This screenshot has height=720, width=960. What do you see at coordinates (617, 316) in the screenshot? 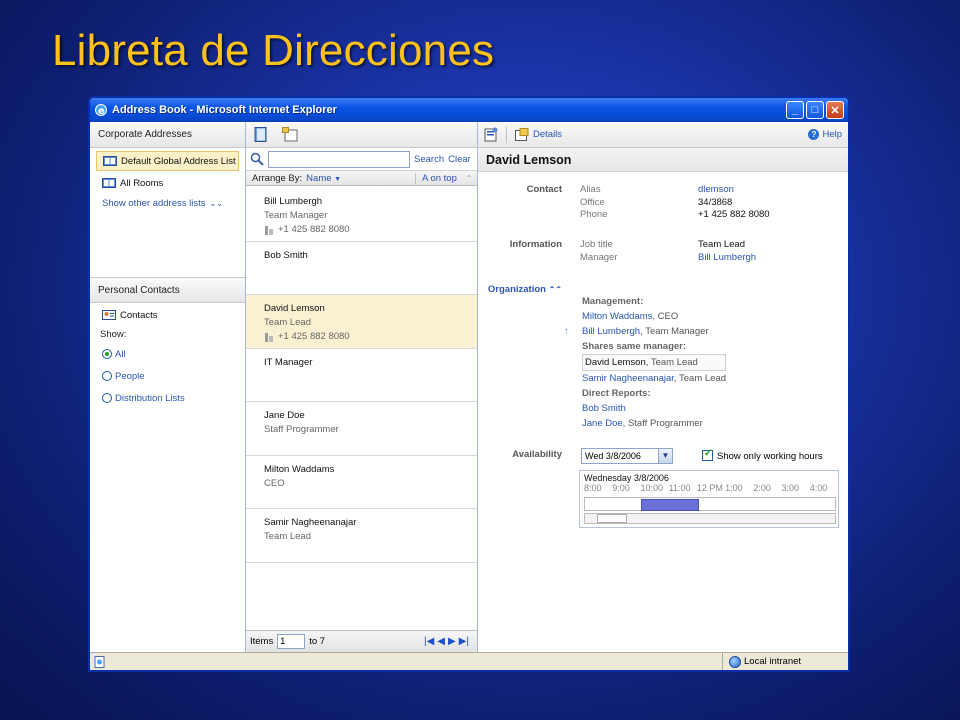
I see `manager-1-link: Milton Waddams` at bounding box center [617, 316].